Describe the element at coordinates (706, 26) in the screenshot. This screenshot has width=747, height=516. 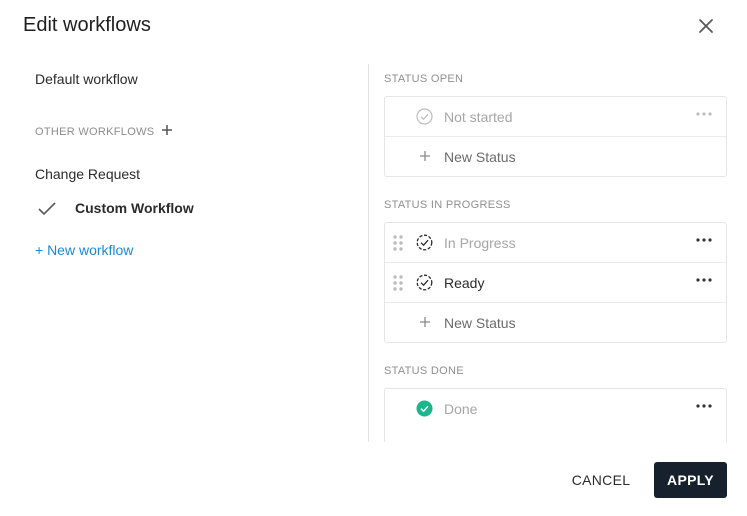
I see `close-icon` at that location.